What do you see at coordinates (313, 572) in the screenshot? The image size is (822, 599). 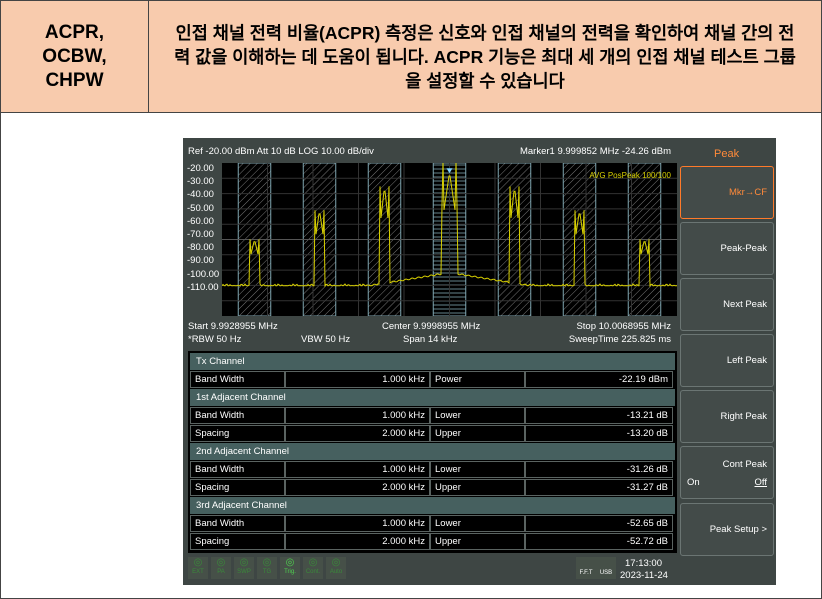 I see `icon-label: Cont.` at bounding box center [313, 572].